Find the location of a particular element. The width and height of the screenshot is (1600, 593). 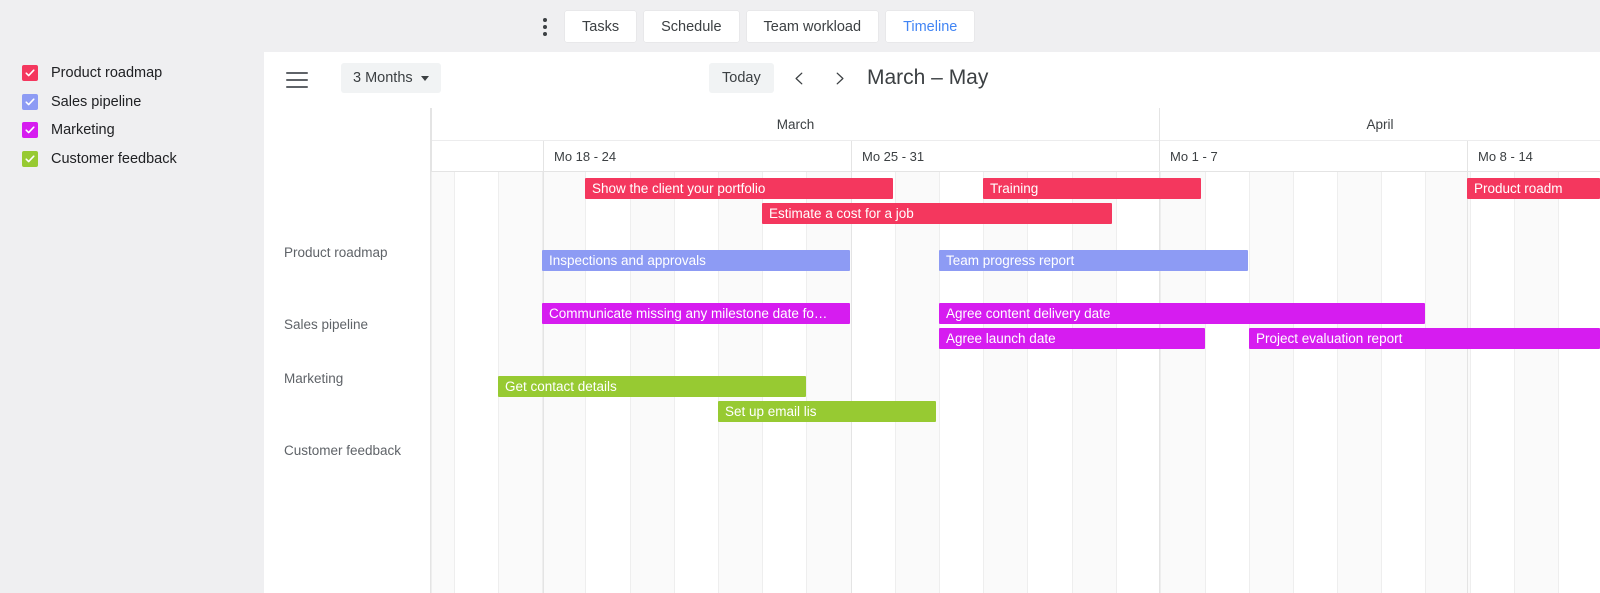

range-select-label: 3 Months is located at coordinates (383, 78).